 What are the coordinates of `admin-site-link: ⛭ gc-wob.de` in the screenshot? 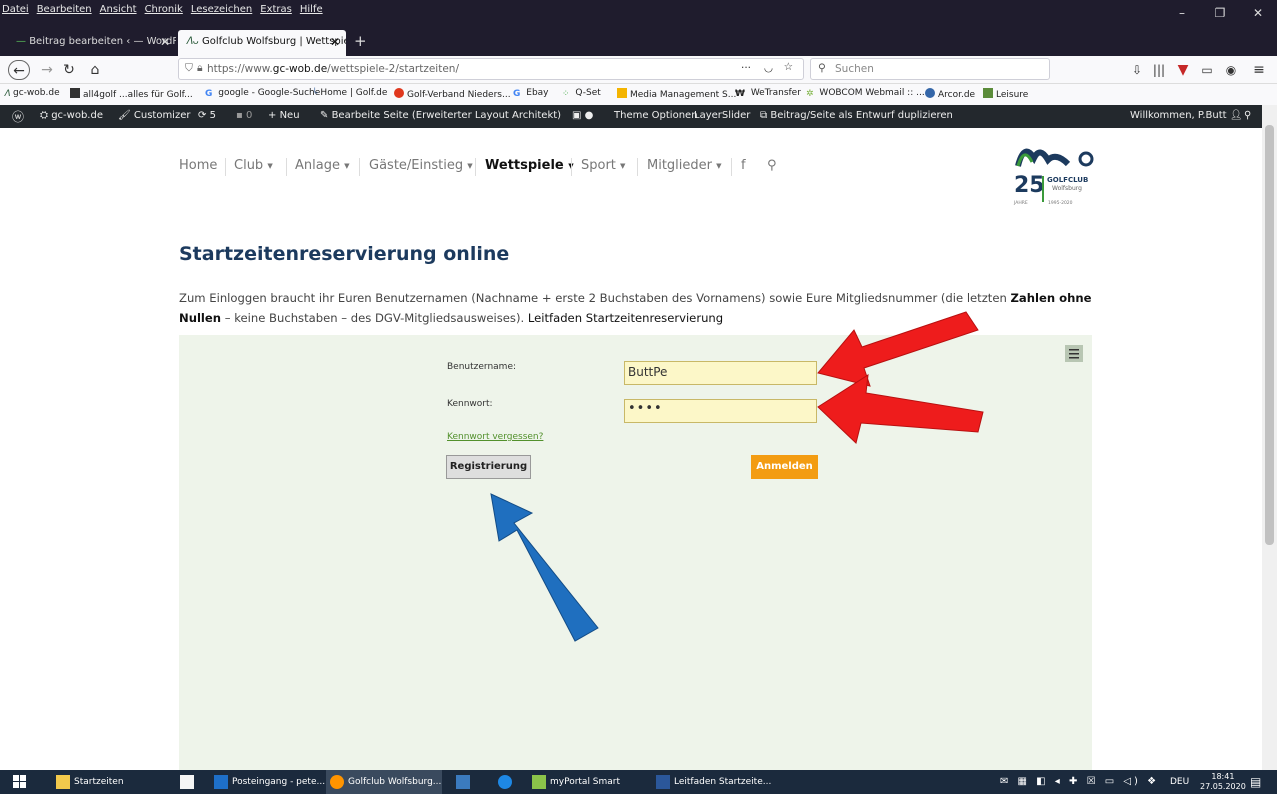 It's located at (71, 115).